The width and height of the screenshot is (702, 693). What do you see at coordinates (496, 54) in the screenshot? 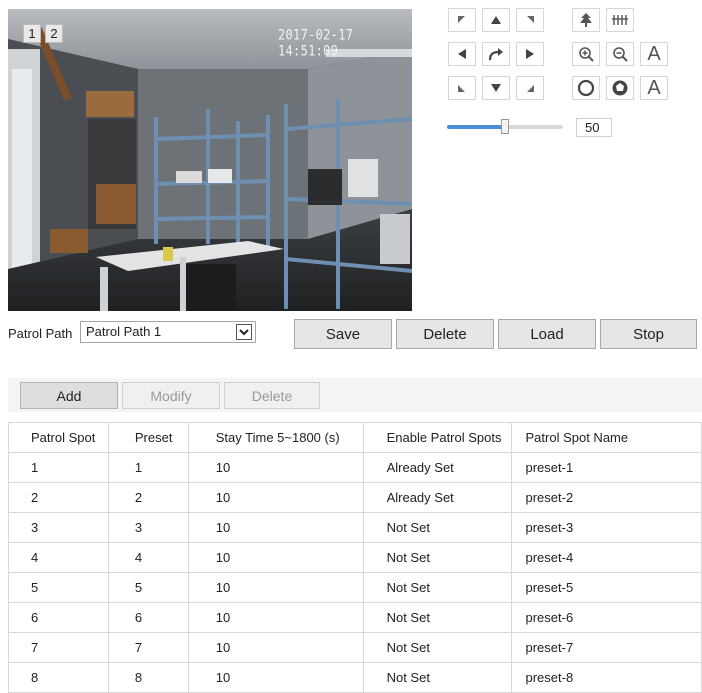
I see `auto-pan-button` at bounding box center [496, 54].